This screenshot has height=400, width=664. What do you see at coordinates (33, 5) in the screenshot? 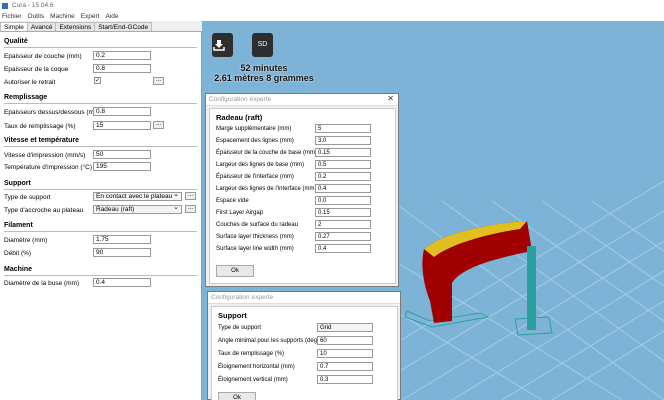
I see `window-title: Cura - 15.04.6` at bounding box center [33, 5].